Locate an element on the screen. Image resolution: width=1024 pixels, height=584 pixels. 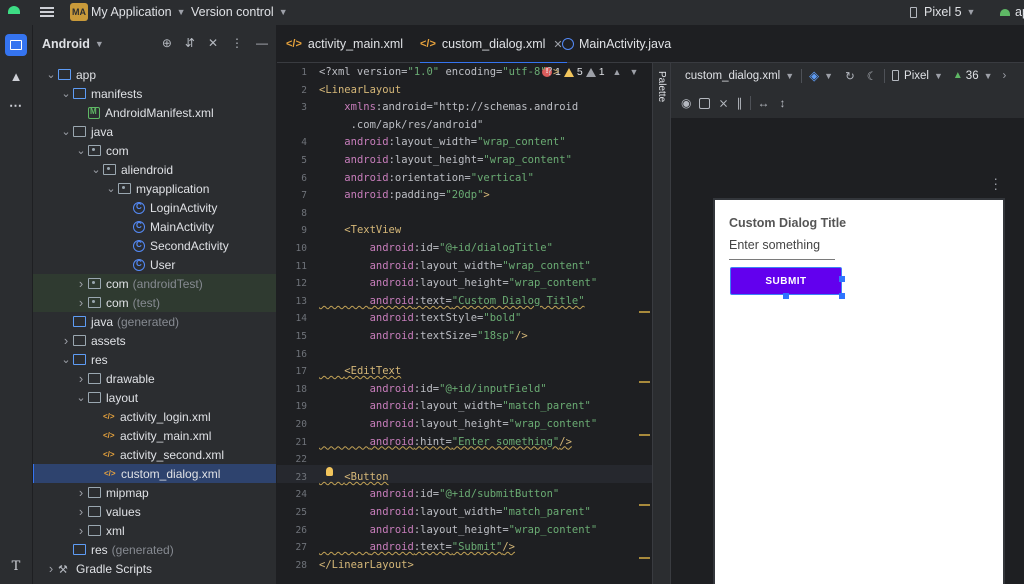
locate-icon: ⊕ is located at coordinates (167, 43).